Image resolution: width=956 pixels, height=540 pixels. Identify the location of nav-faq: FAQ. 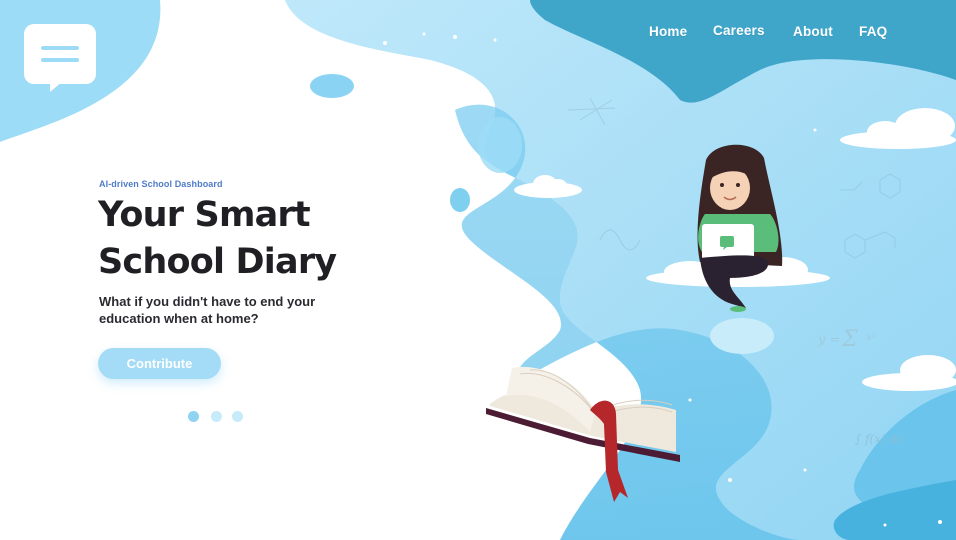
(873, 31).